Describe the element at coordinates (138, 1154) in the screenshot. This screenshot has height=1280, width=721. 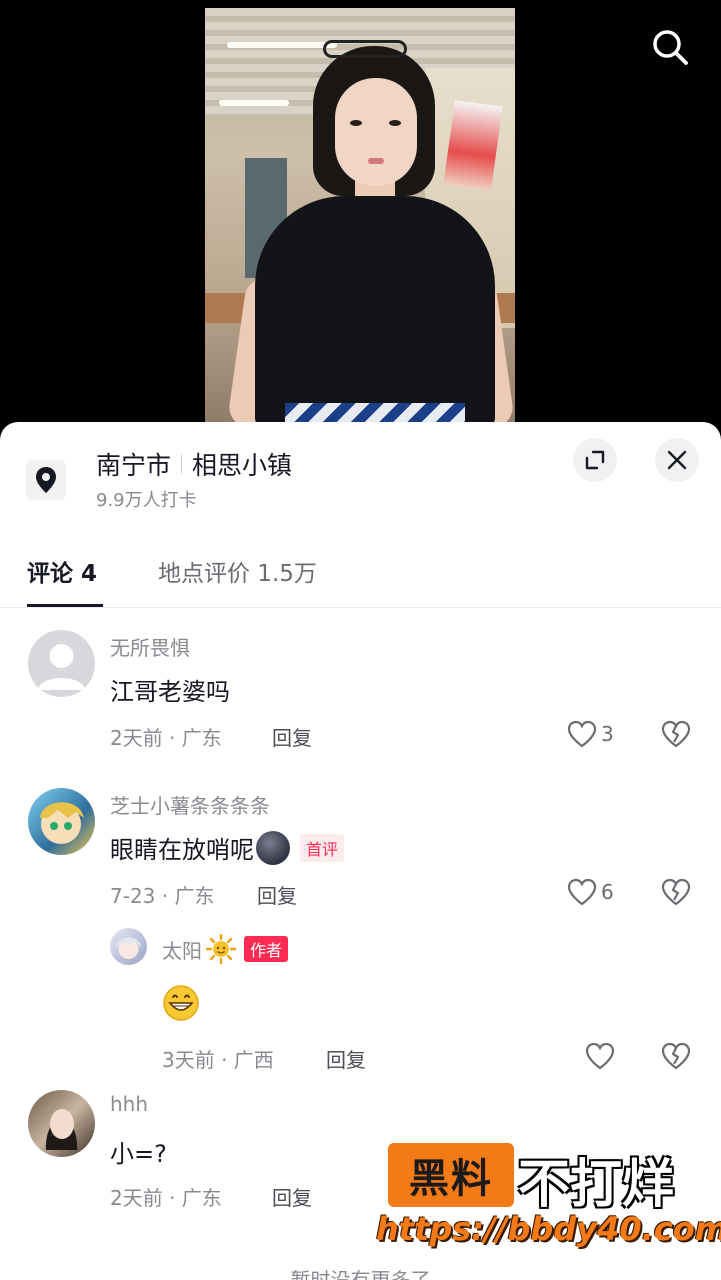
I see `comment-text: 小=?` at that location.